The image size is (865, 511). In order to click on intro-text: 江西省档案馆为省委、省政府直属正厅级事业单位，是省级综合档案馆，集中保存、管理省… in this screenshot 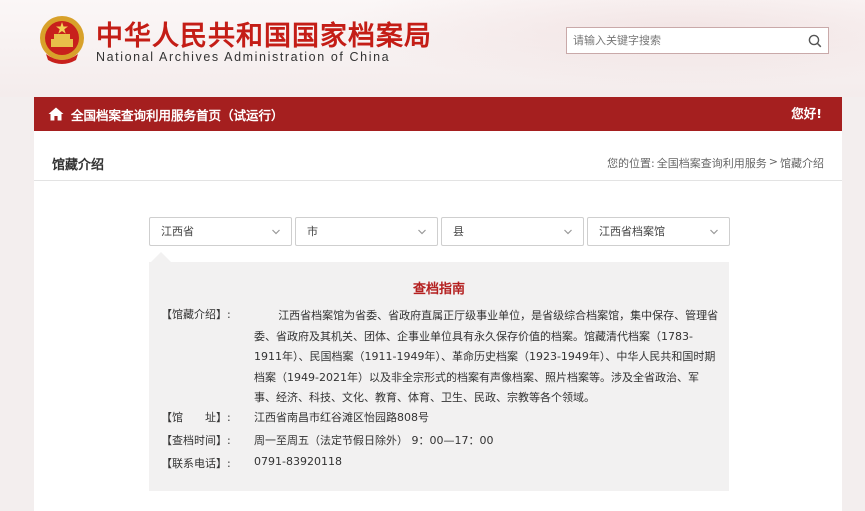, I will do `click(486, 356)`.